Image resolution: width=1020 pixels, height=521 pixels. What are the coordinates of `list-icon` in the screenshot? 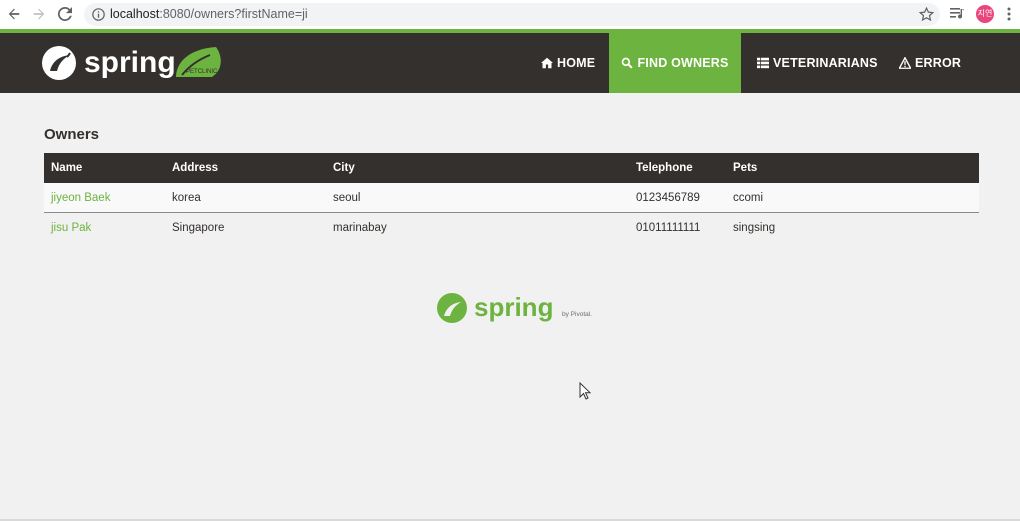 It's located at (763, 63).